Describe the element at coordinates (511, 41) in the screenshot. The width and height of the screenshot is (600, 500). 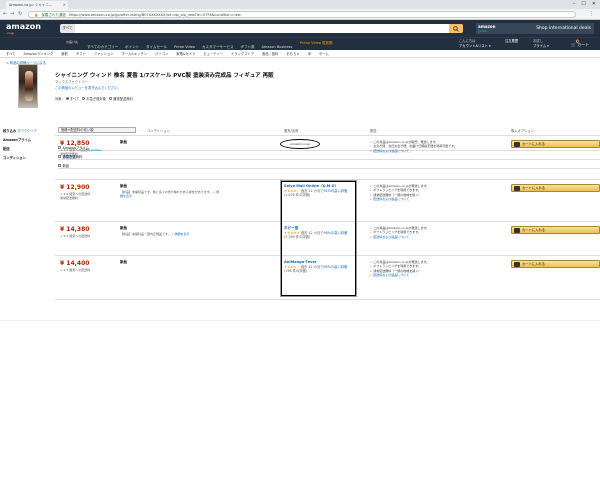
I see `orders-link: 注文履歴` at that location.